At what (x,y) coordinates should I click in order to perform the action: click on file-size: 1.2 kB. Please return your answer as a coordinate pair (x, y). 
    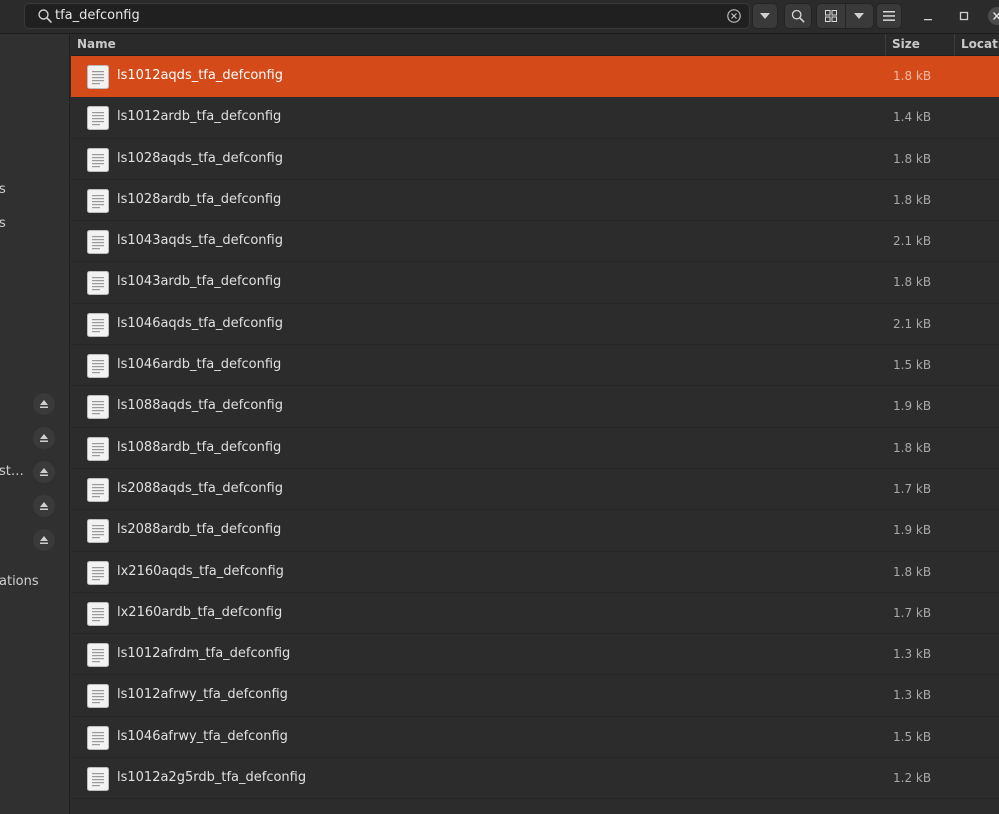
    Looking at the image, I should click on (912, 778).